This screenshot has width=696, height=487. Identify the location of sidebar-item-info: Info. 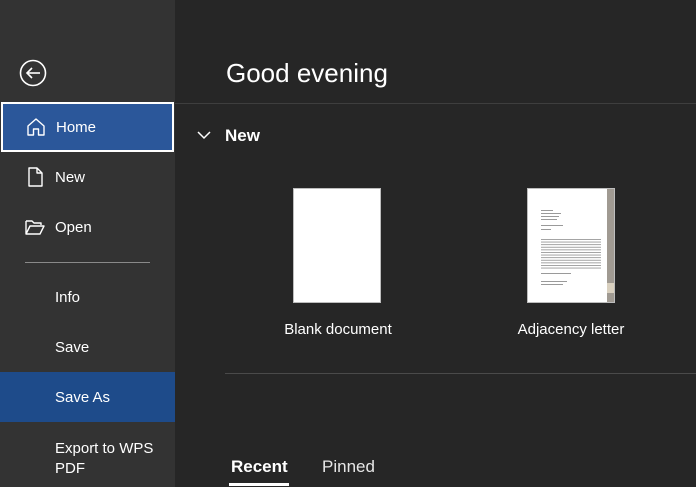
(87, 297).